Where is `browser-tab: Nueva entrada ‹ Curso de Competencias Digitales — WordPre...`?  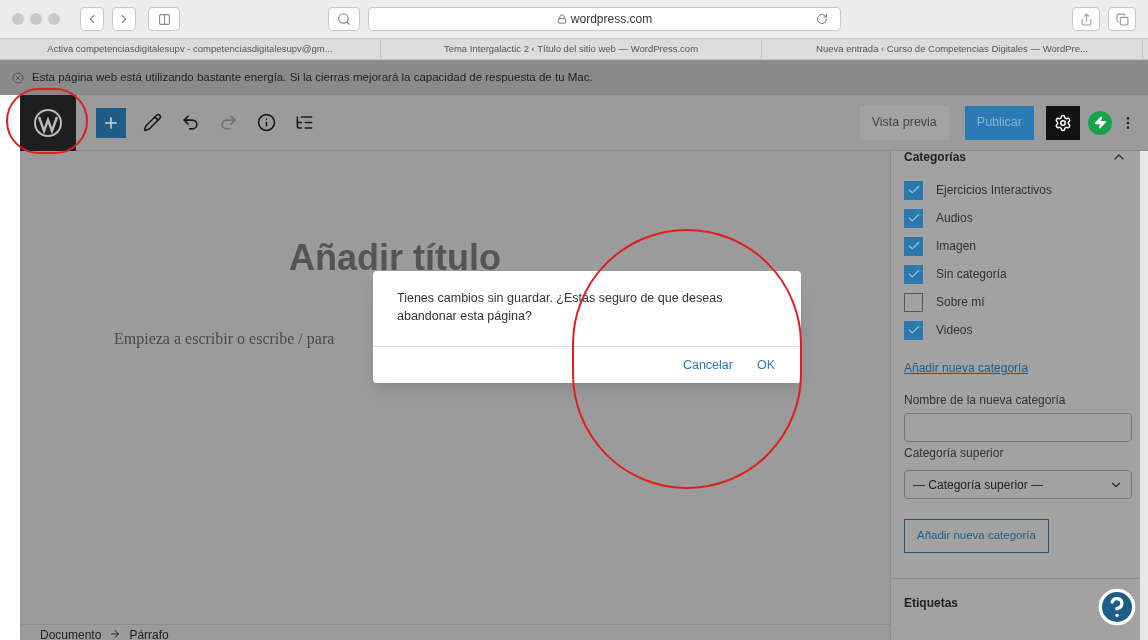 browser-tab: Nueva entrada ‹ Curso de Competencias Digitales — WordPre... is located at coordinates (952, 49).